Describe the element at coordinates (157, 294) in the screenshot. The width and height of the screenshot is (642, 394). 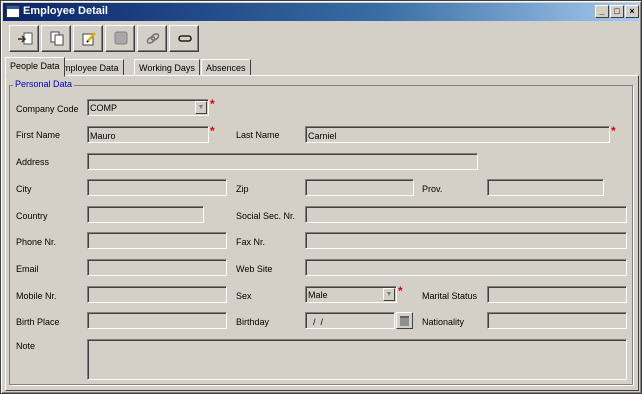
I see `mobile-field` at that location.